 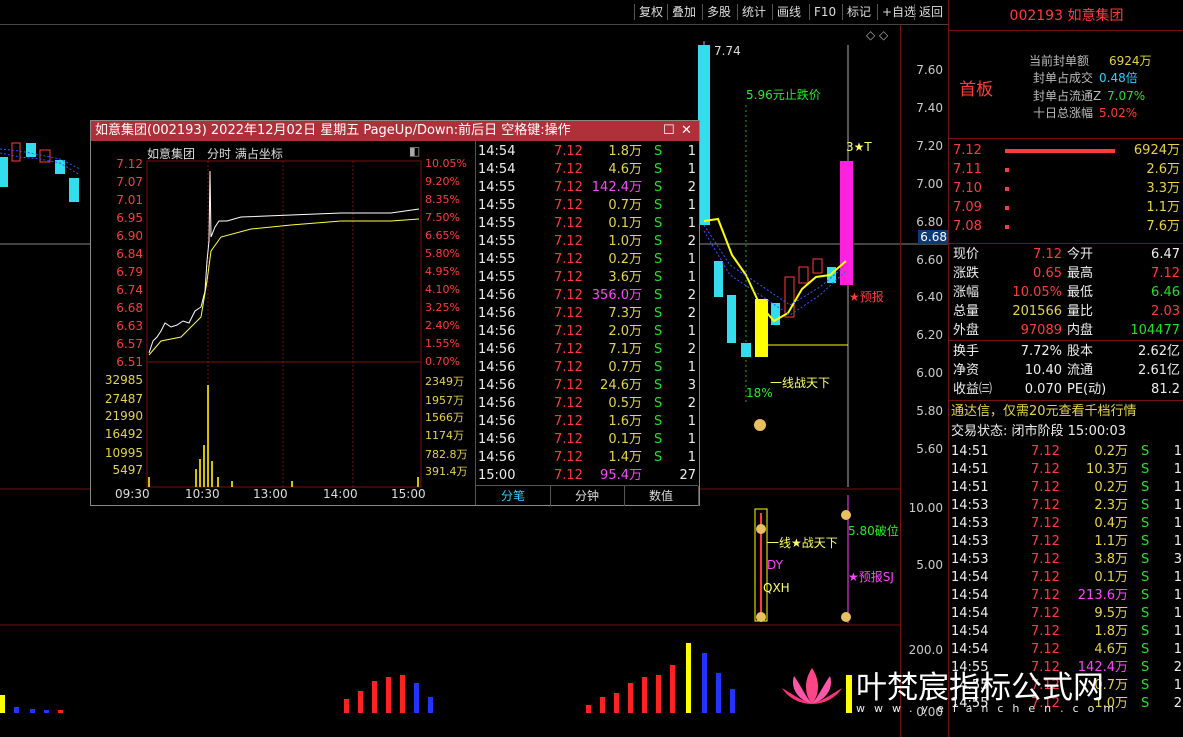 I want to click on tick-row: 14:54 7.12 1.8万 S 1, so click(x=587, y=152).